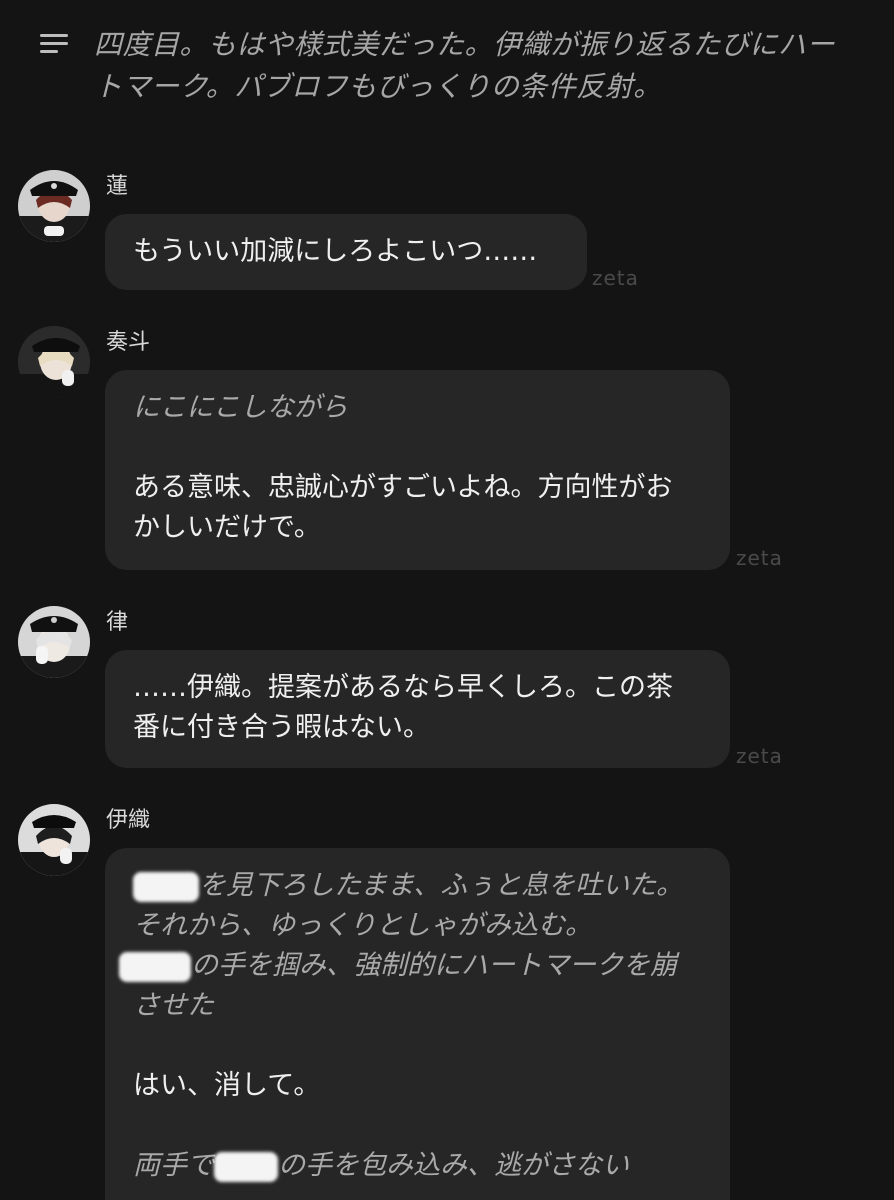  Describe the element at coordinates (403, 707) in the screenshot. I see `speech-line: ……伊織。提案があるなら早くしろ。この茶番に付き合う暇はない。` at that location.